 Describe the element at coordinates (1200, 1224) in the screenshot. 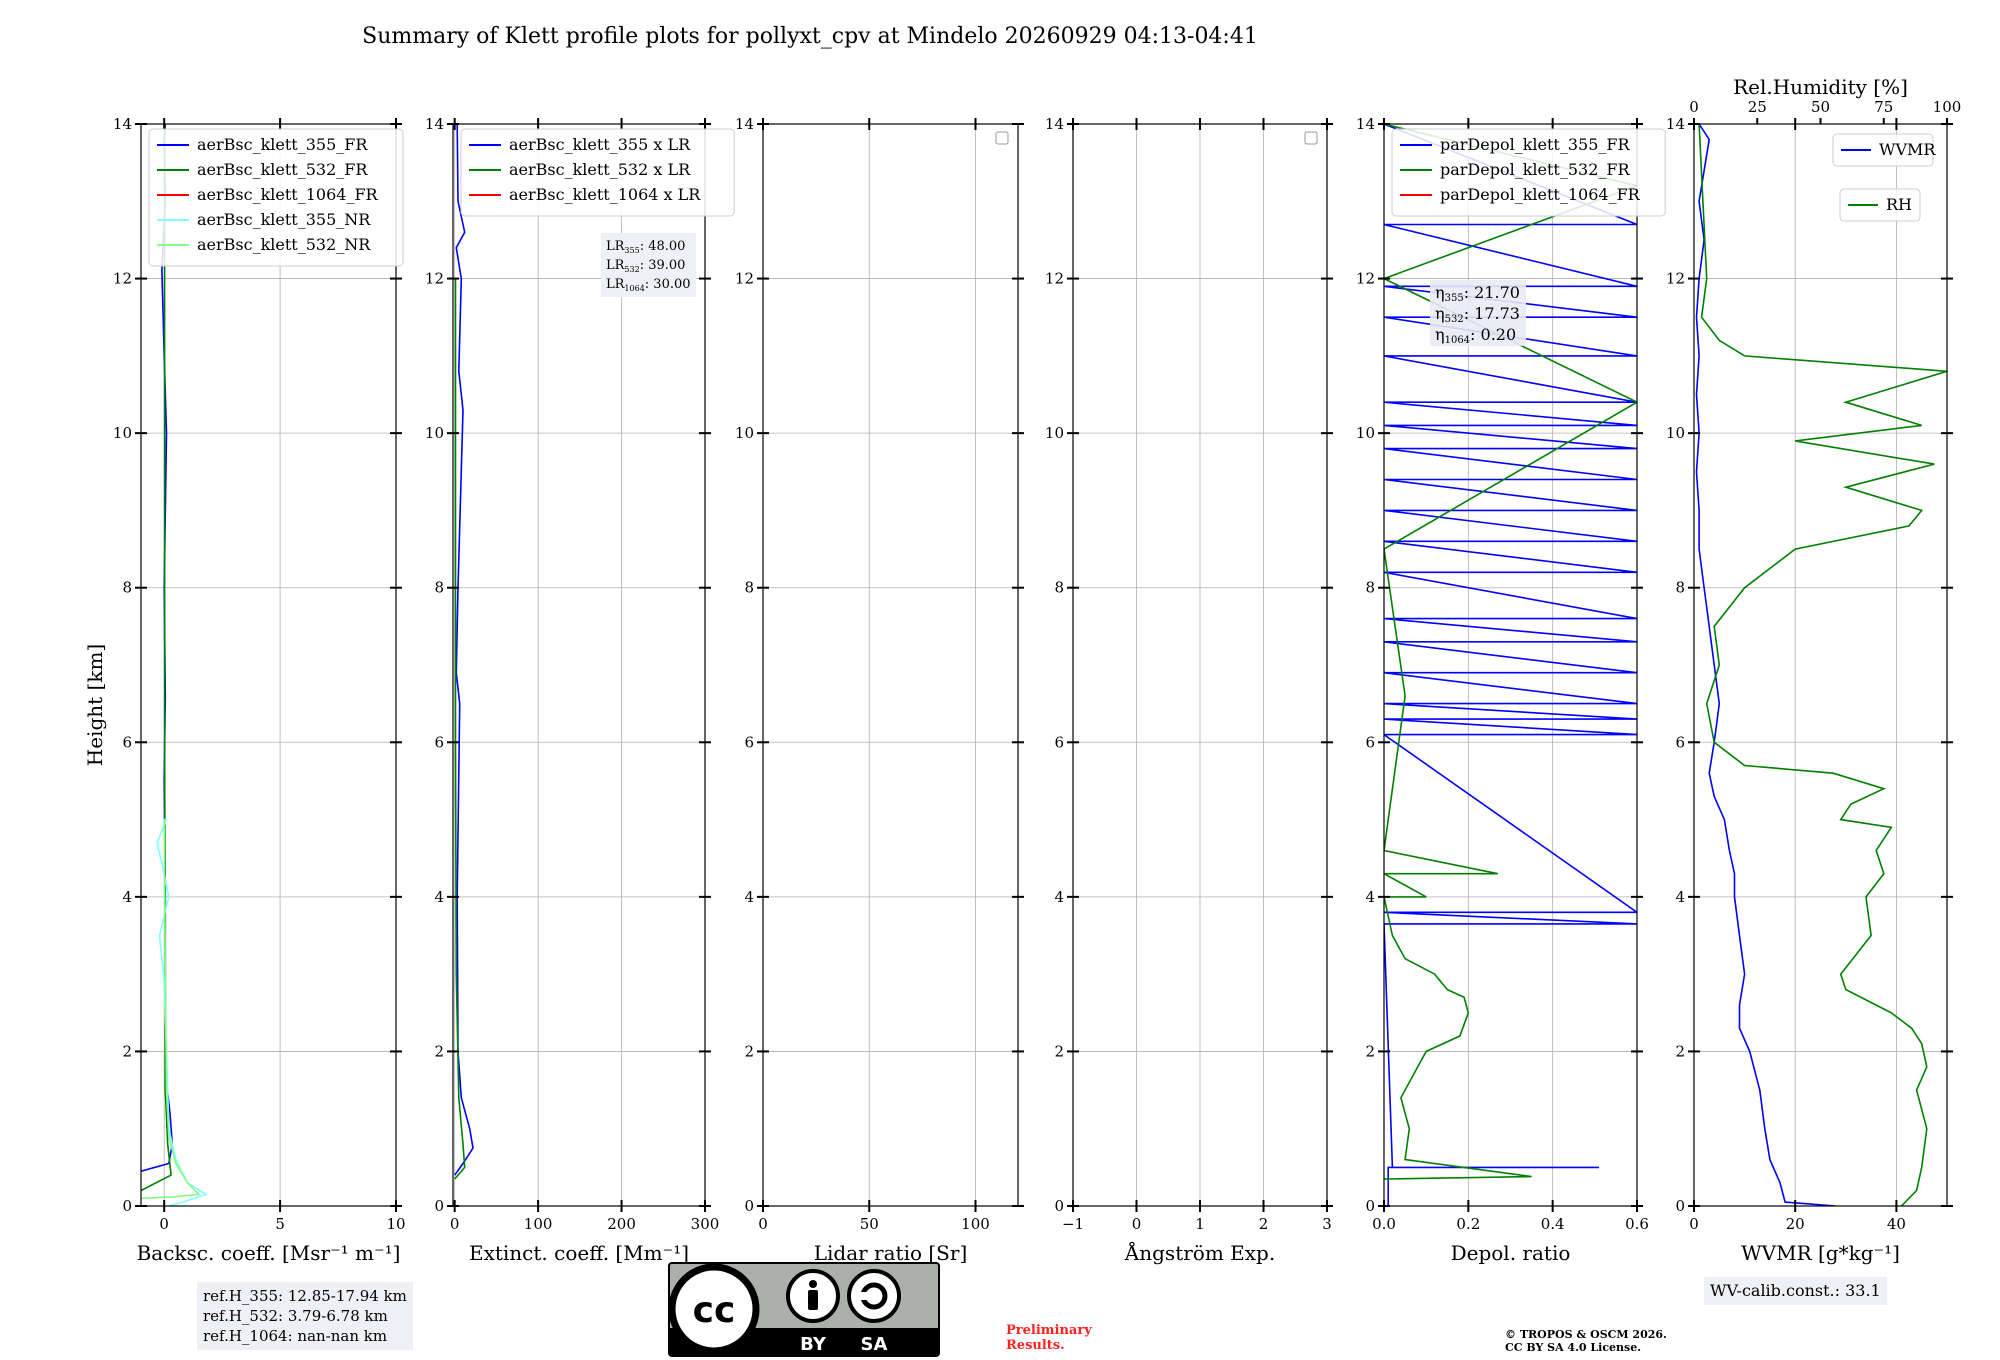

I see `xtick-label: 1` at that location.